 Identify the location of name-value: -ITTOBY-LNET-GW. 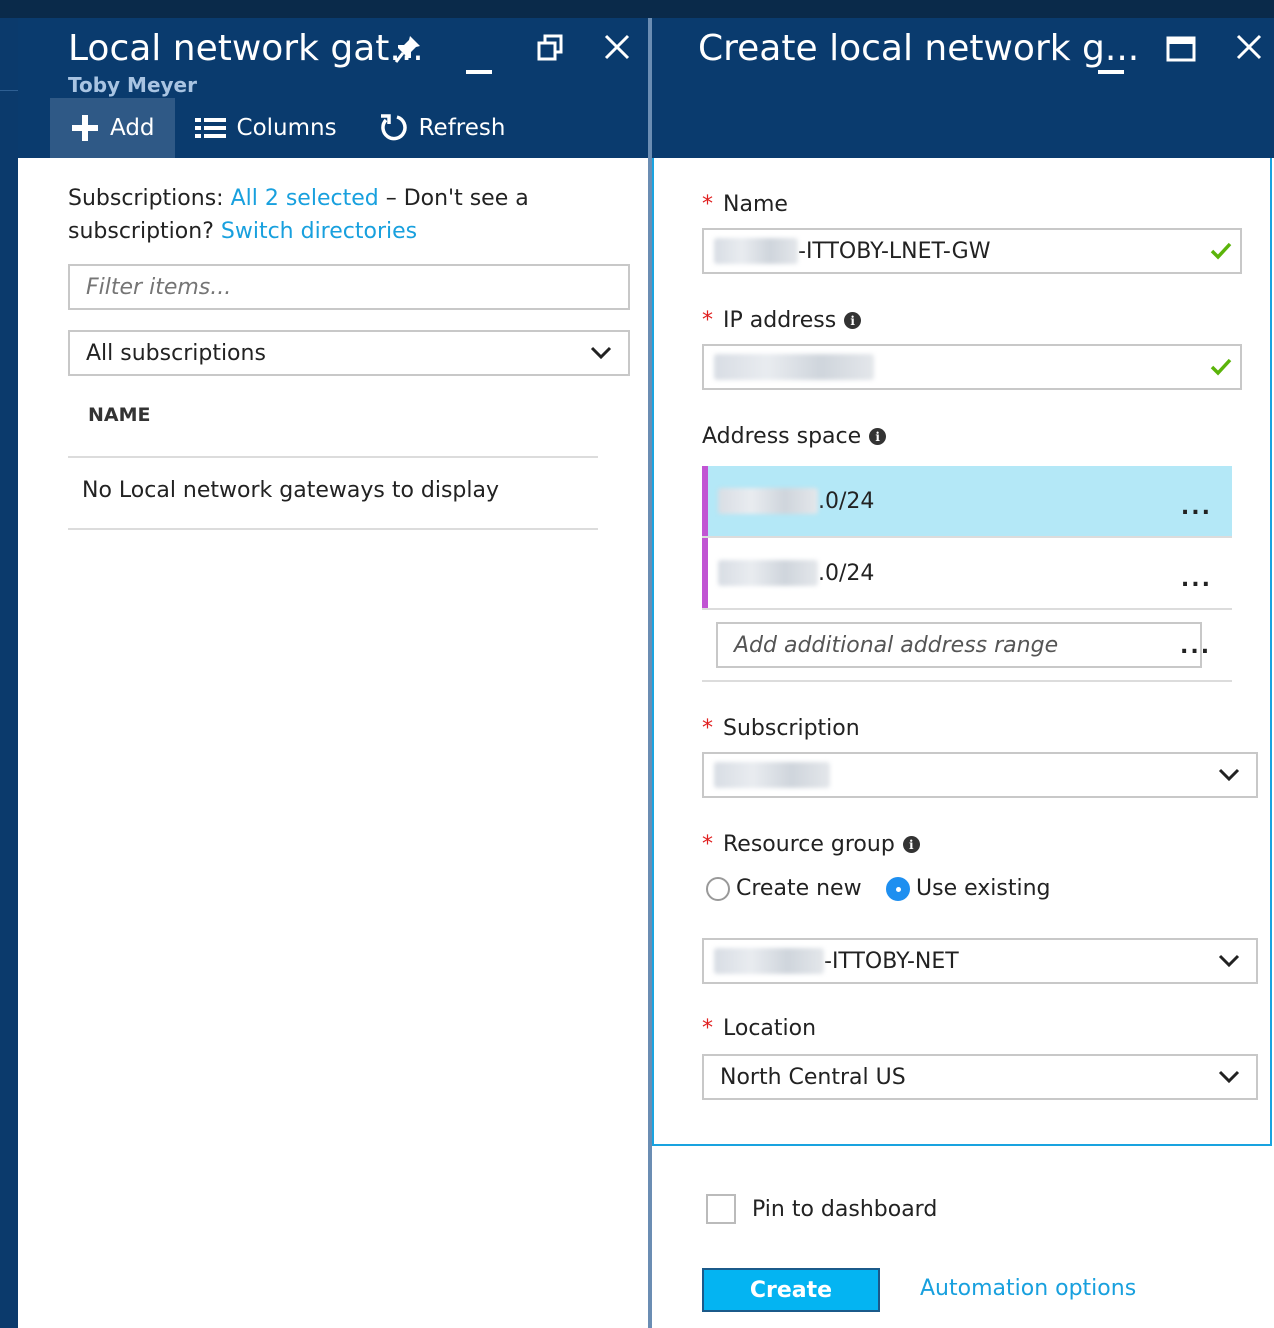
(894, 251).